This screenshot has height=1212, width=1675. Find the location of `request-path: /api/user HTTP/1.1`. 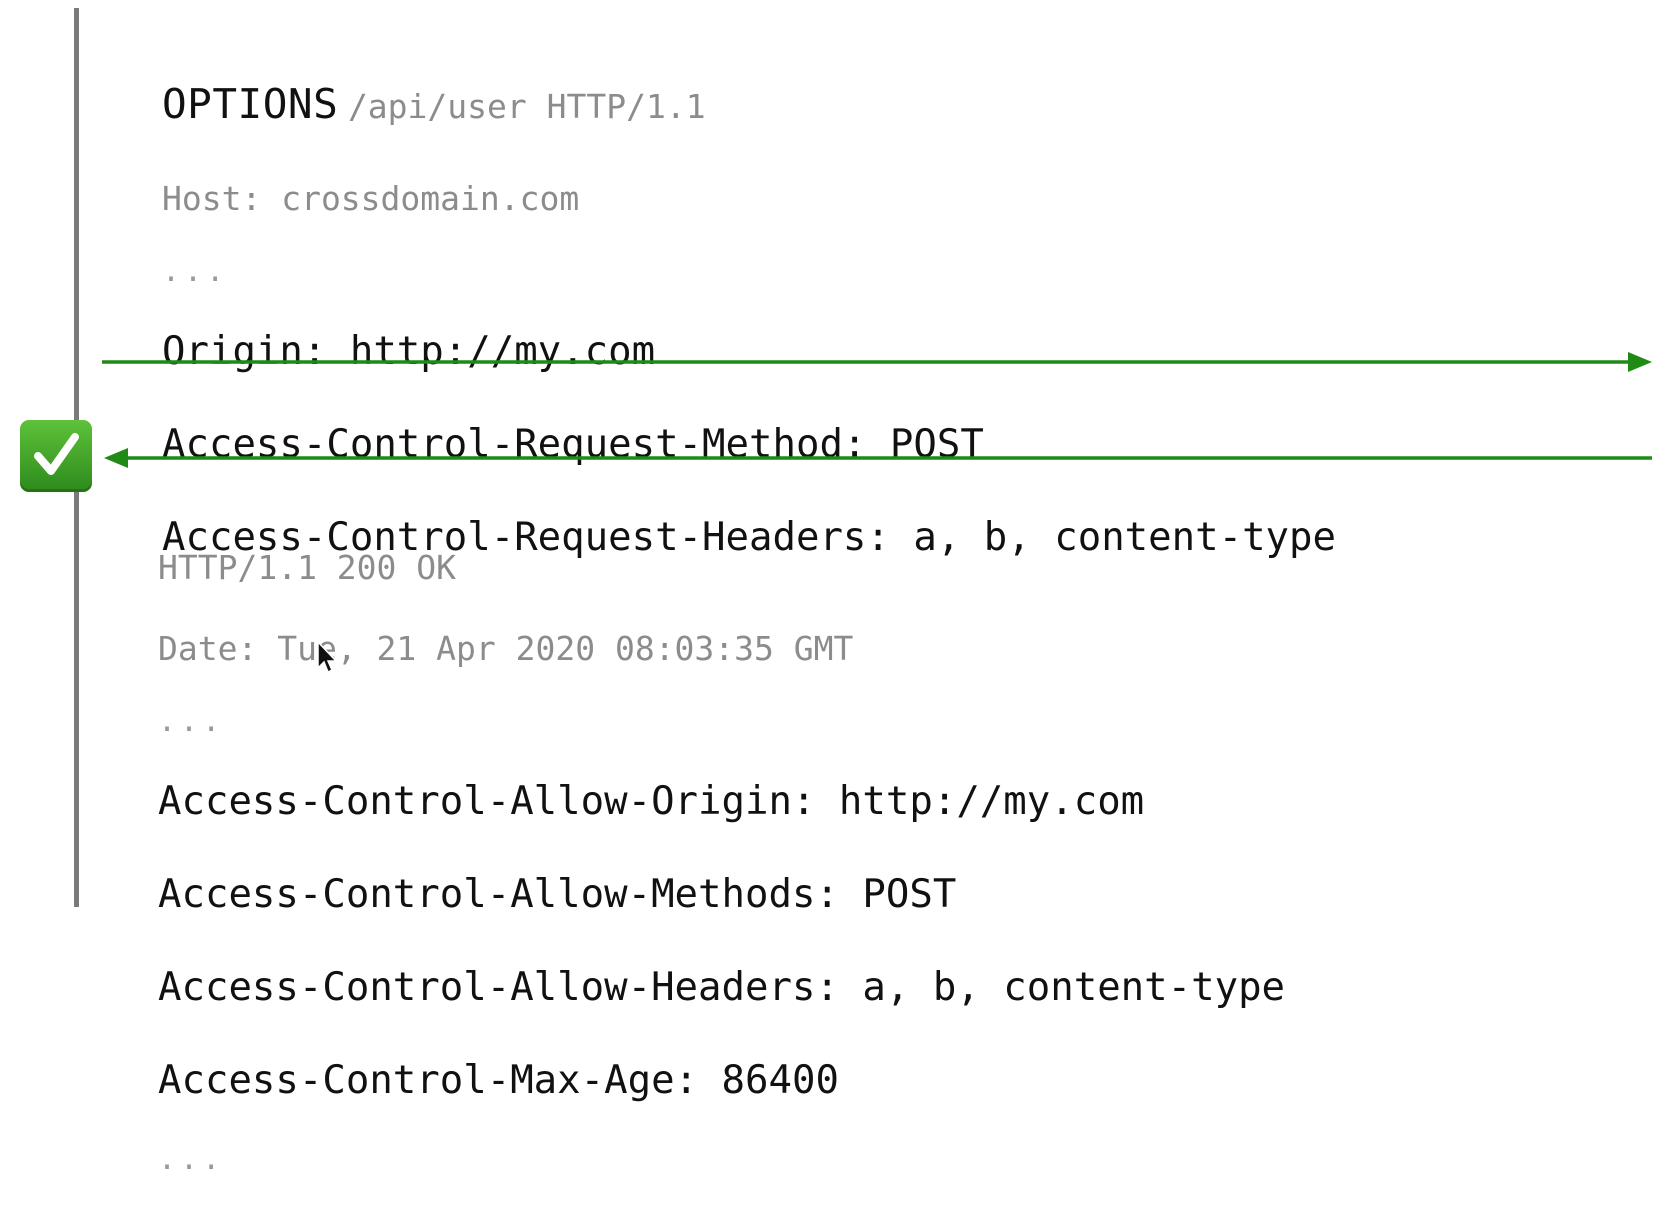

request-path: /api/user HTTP/1.1 is located at coordinates (526, 106).